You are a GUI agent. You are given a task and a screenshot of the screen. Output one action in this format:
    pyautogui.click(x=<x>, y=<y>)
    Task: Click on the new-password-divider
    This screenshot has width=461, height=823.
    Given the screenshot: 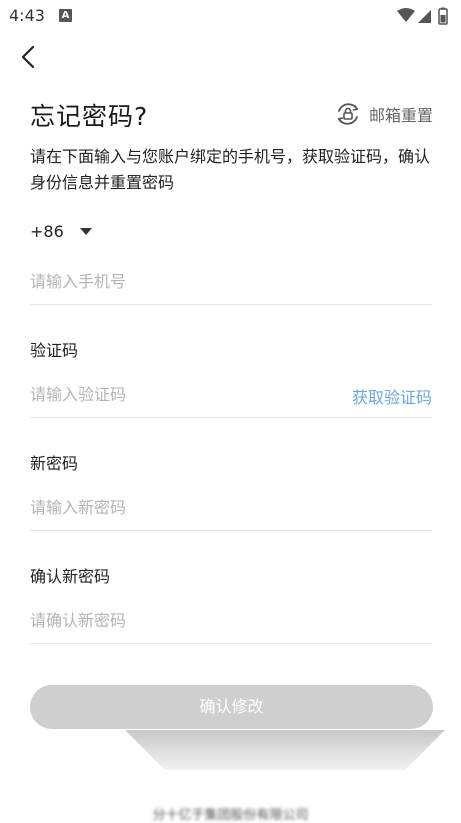 What is the action you would take?
    pyautogui.click(x=231, y=530)
    